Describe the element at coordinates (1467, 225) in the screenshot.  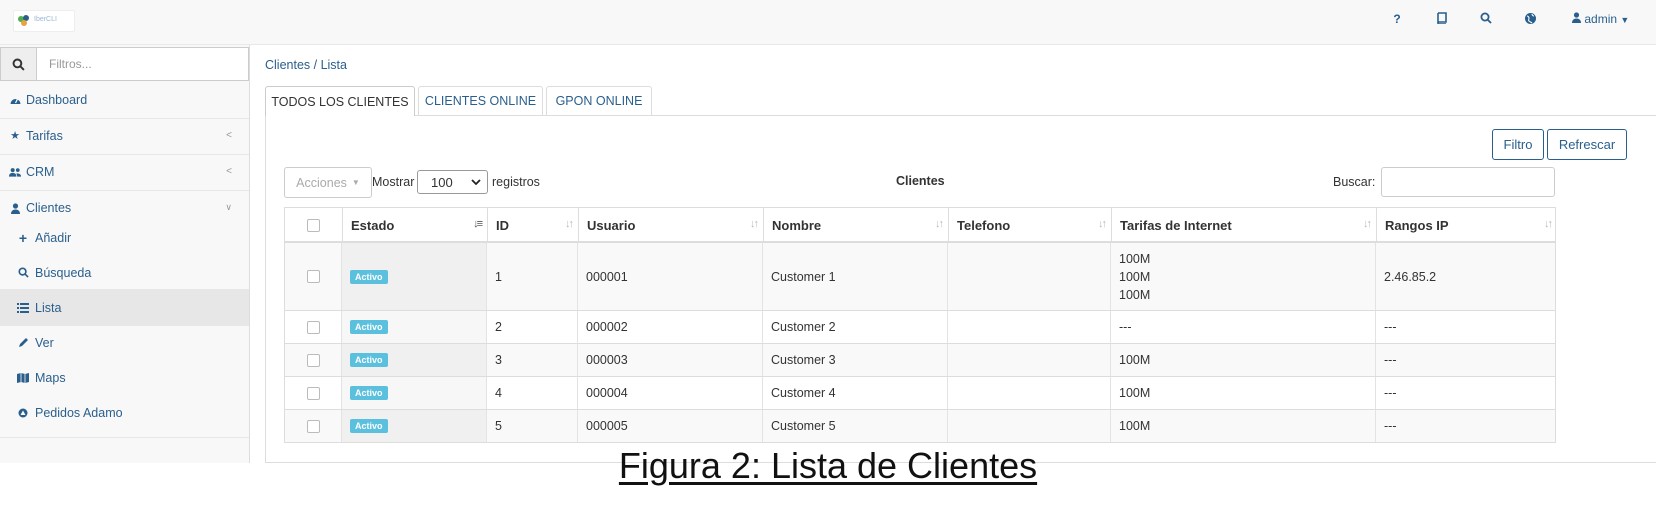
I see `column-header-rangos-ip: Rangos IP ↓↑` at that location.